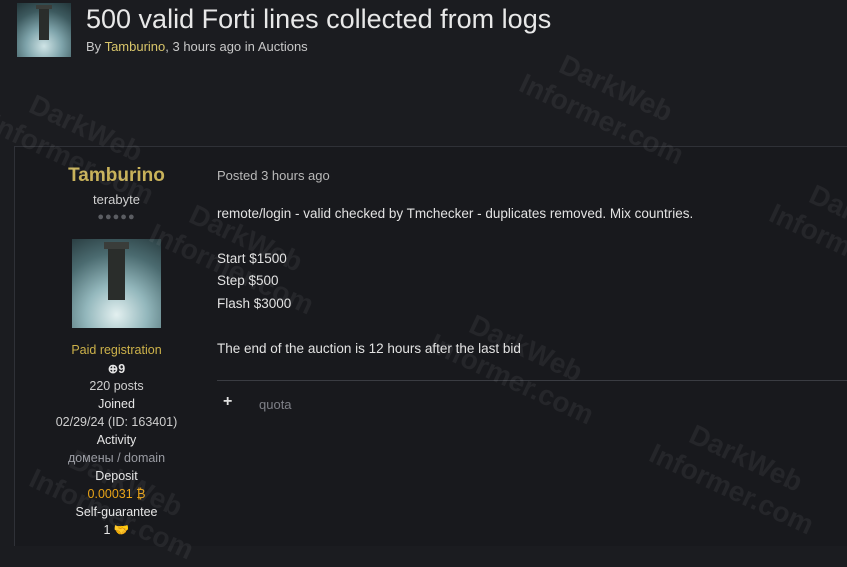  What do you see at coordinates (275, 404) in the screenshot?
I see `quote-button: quota` at bounding box center [275, 404].